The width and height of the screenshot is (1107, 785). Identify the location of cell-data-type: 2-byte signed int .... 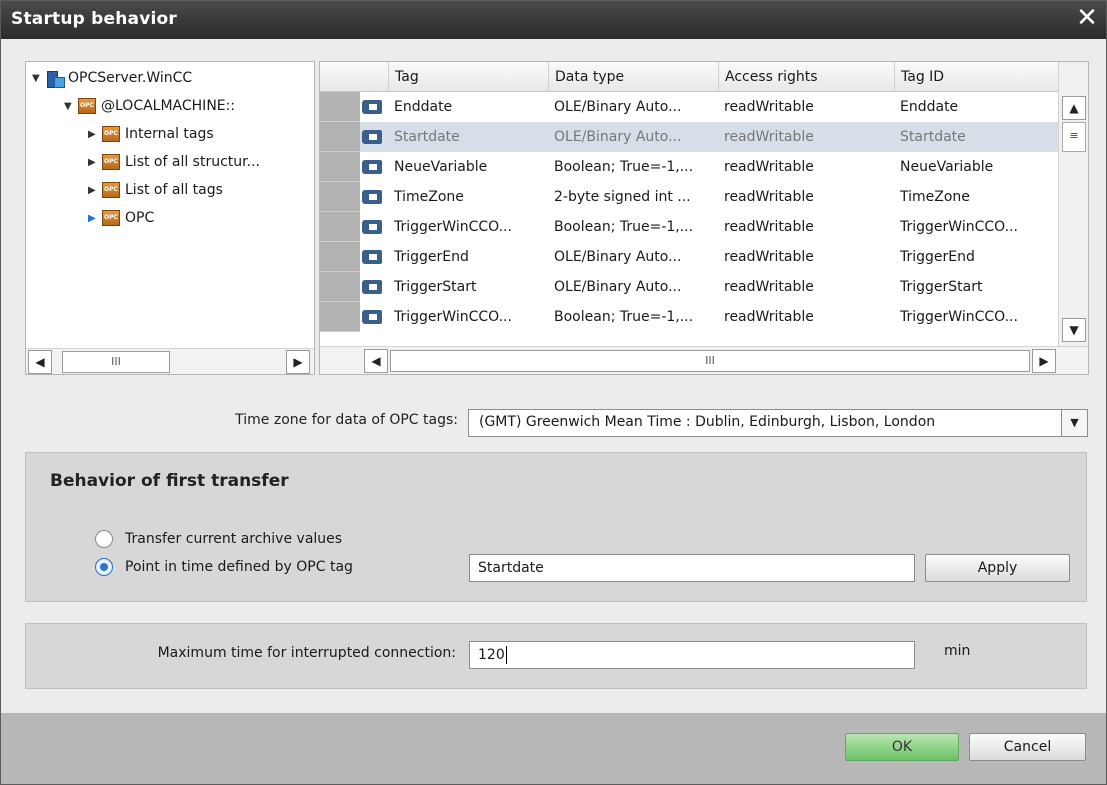
(622, 197).